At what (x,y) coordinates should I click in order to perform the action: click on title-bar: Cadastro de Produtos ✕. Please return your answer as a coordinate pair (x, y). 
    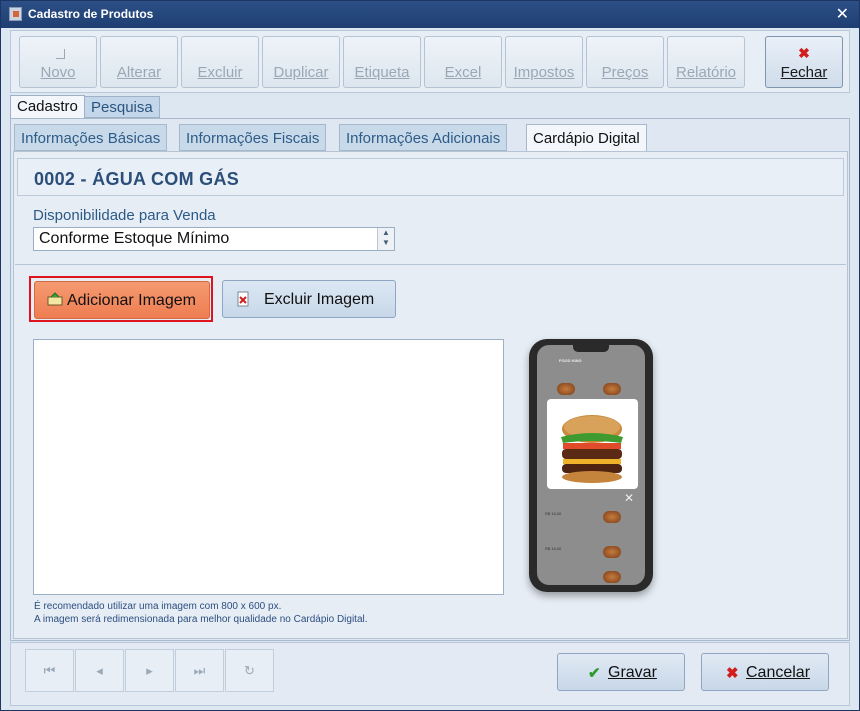
    Looking at the image, I should click on (430, 14).